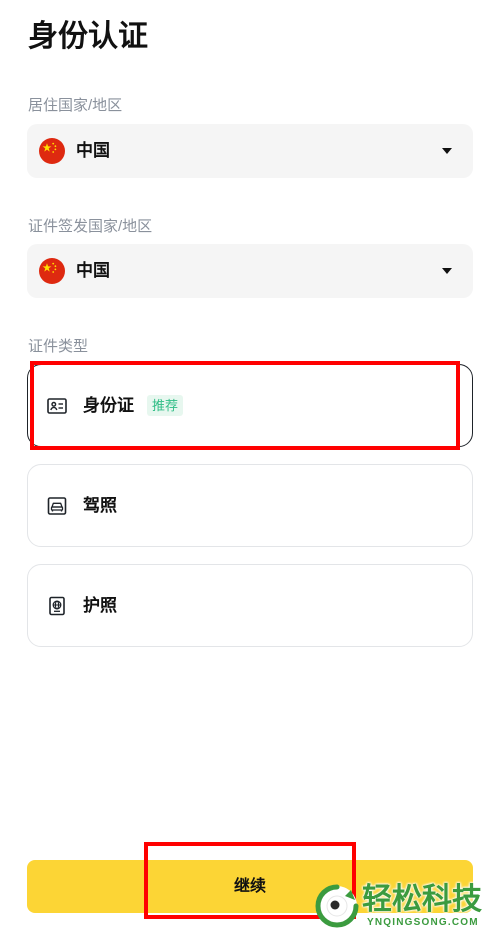 This screenshot has height=933, width=500. Describe the element at coordinates (245, 405) in the screenshot. I see `highlight-box-id-card` at that location.